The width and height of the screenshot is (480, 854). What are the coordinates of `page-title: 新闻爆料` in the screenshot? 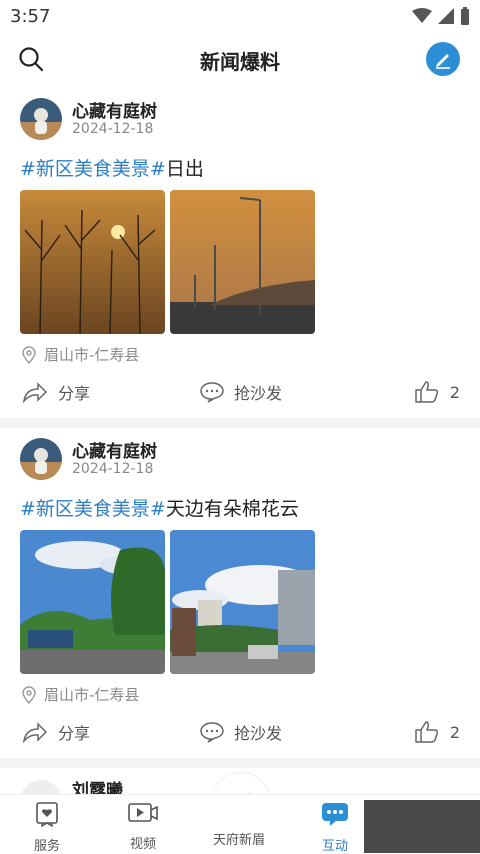 It's located at (240, 62).